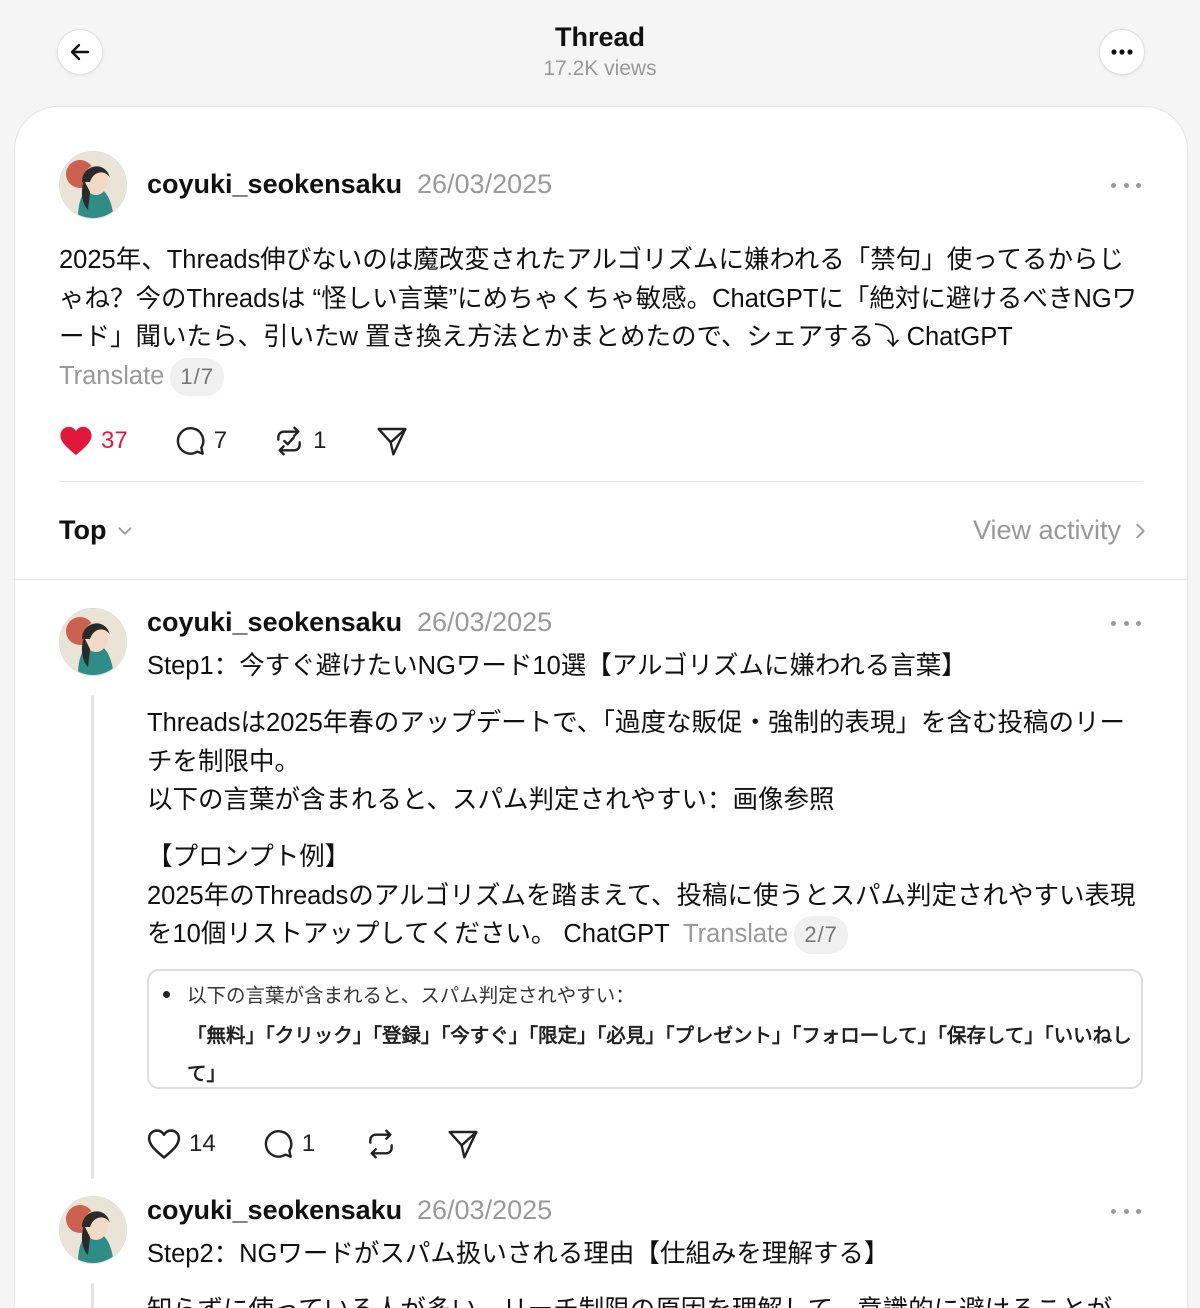 The width and height of the screenshot is (1200, 1308). What do you see at coordinates (600, 37) in the screenshot?
I see `page-title: Thread` at bounding box center [600, 37].